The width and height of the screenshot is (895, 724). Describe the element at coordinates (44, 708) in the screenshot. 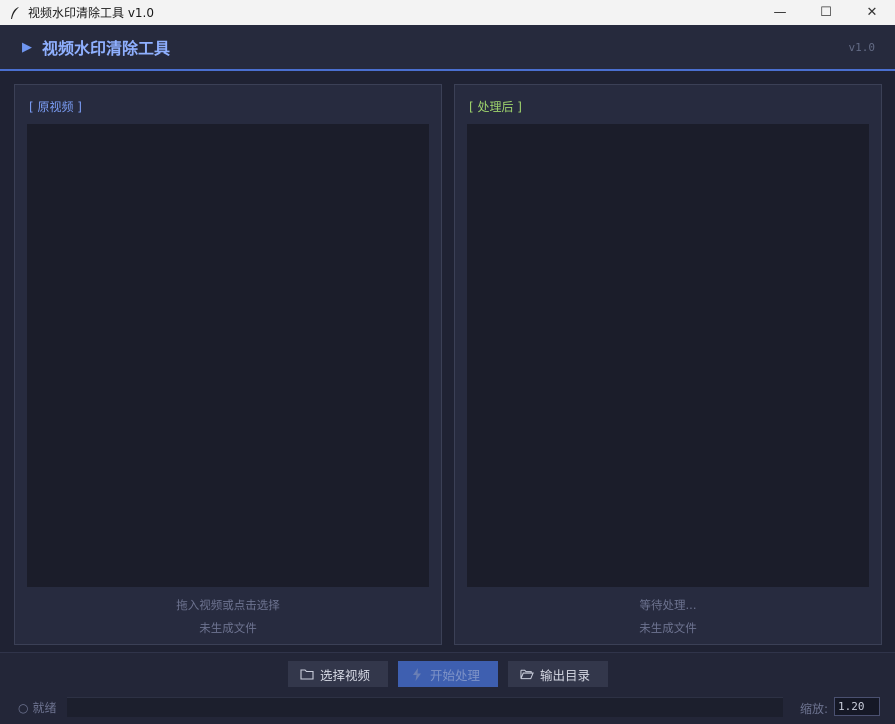

I see `status-text: 就绪` at that location.